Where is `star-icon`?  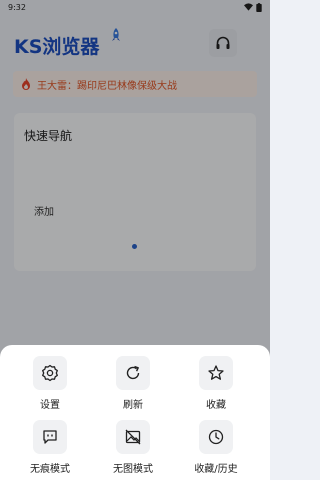 star-icon is located at coordinates (216, 372).